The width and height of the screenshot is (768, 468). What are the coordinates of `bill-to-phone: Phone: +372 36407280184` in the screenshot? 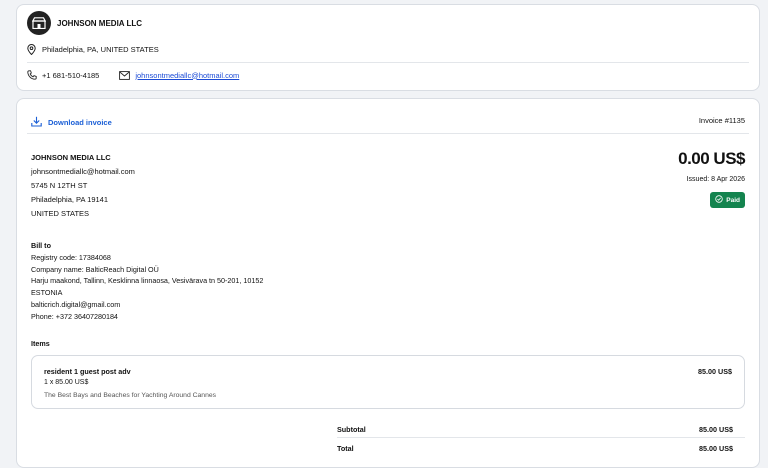 It's located at (74, 316).